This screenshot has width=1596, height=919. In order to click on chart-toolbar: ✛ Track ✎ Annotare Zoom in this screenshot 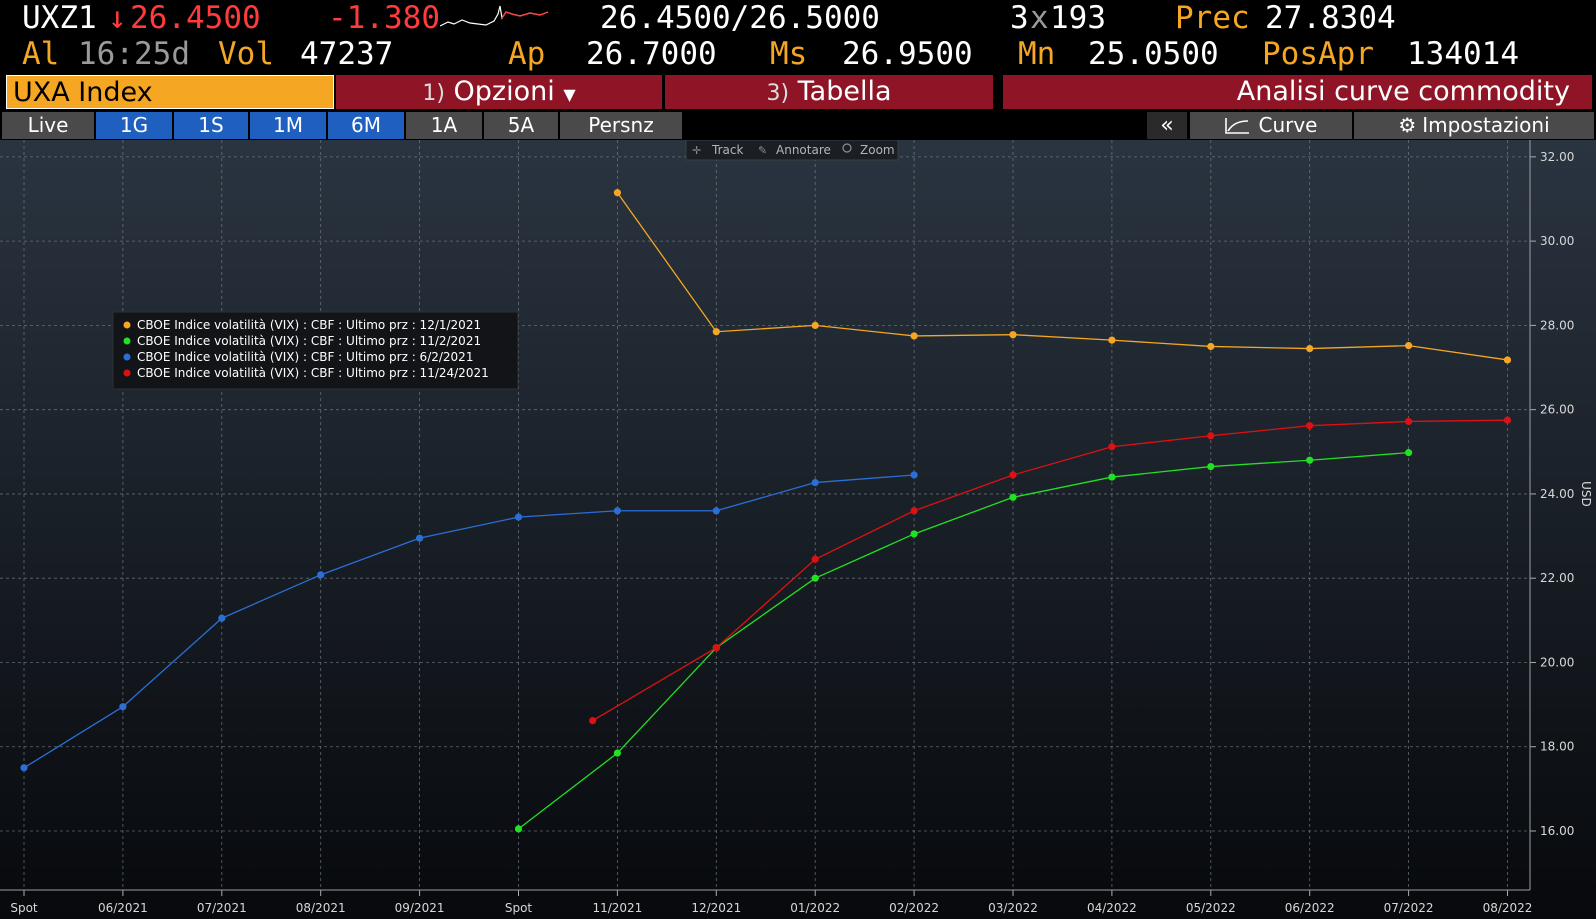, I will do `click(792, 150)`.